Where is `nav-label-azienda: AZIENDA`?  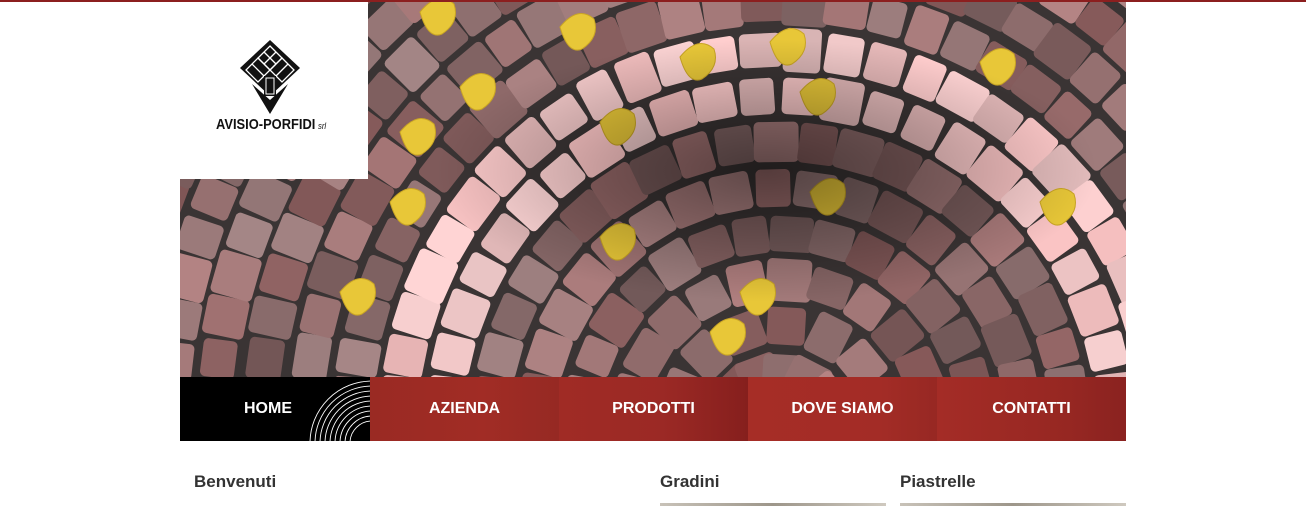 nav-label-azienda: AZIENDA is located at coordinates (464, 409).